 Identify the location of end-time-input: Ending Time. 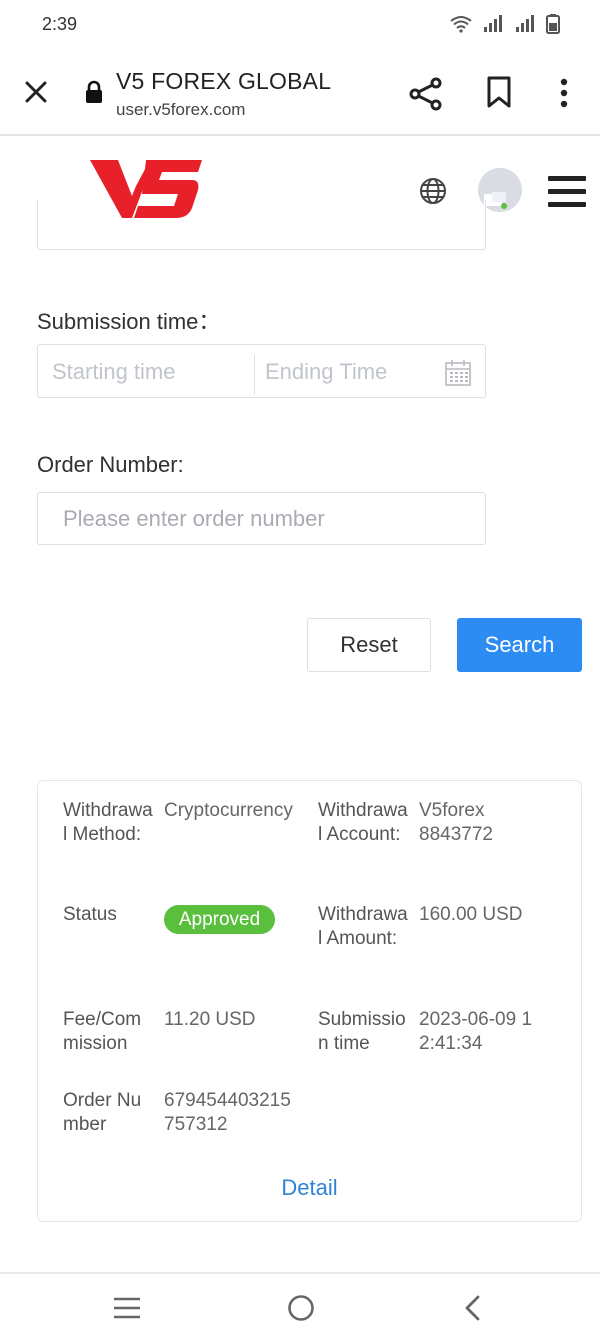
(326, 372).